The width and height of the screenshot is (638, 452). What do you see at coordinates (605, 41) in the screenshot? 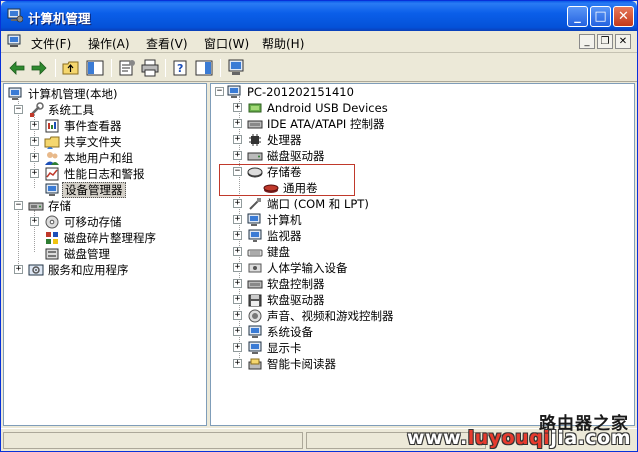
I see `mdi-restore-button: ❐` at bounding box center [605, 41].